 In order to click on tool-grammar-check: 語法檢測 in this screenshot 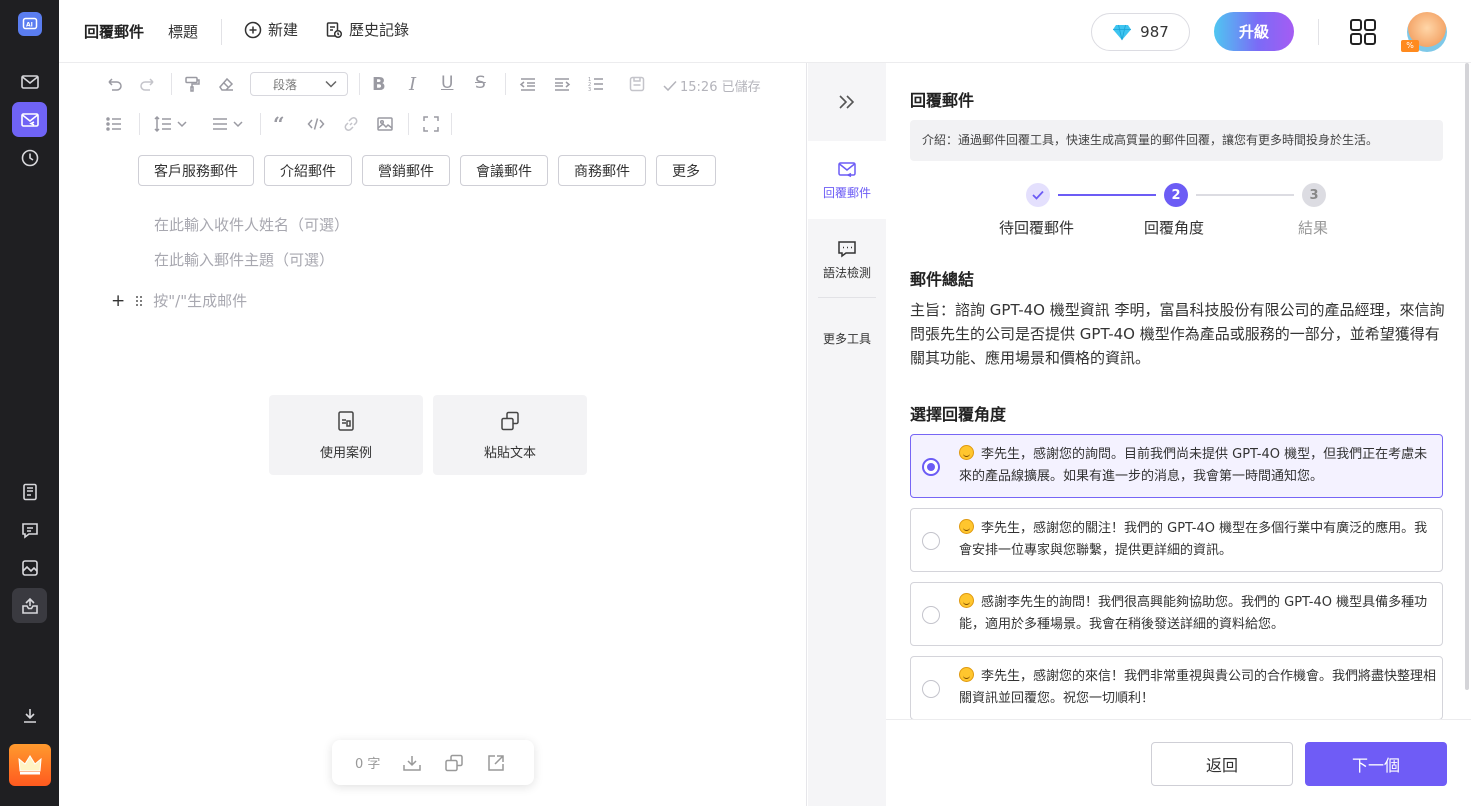, I will do `click(847, 260)`.